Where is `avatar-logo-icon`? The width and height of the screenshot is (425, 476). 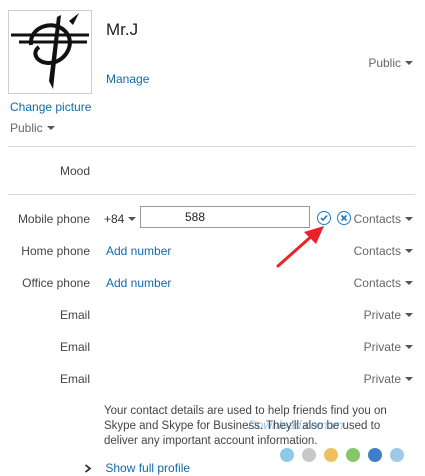 avatar-logo-icon is located at coordinates (50, 51).